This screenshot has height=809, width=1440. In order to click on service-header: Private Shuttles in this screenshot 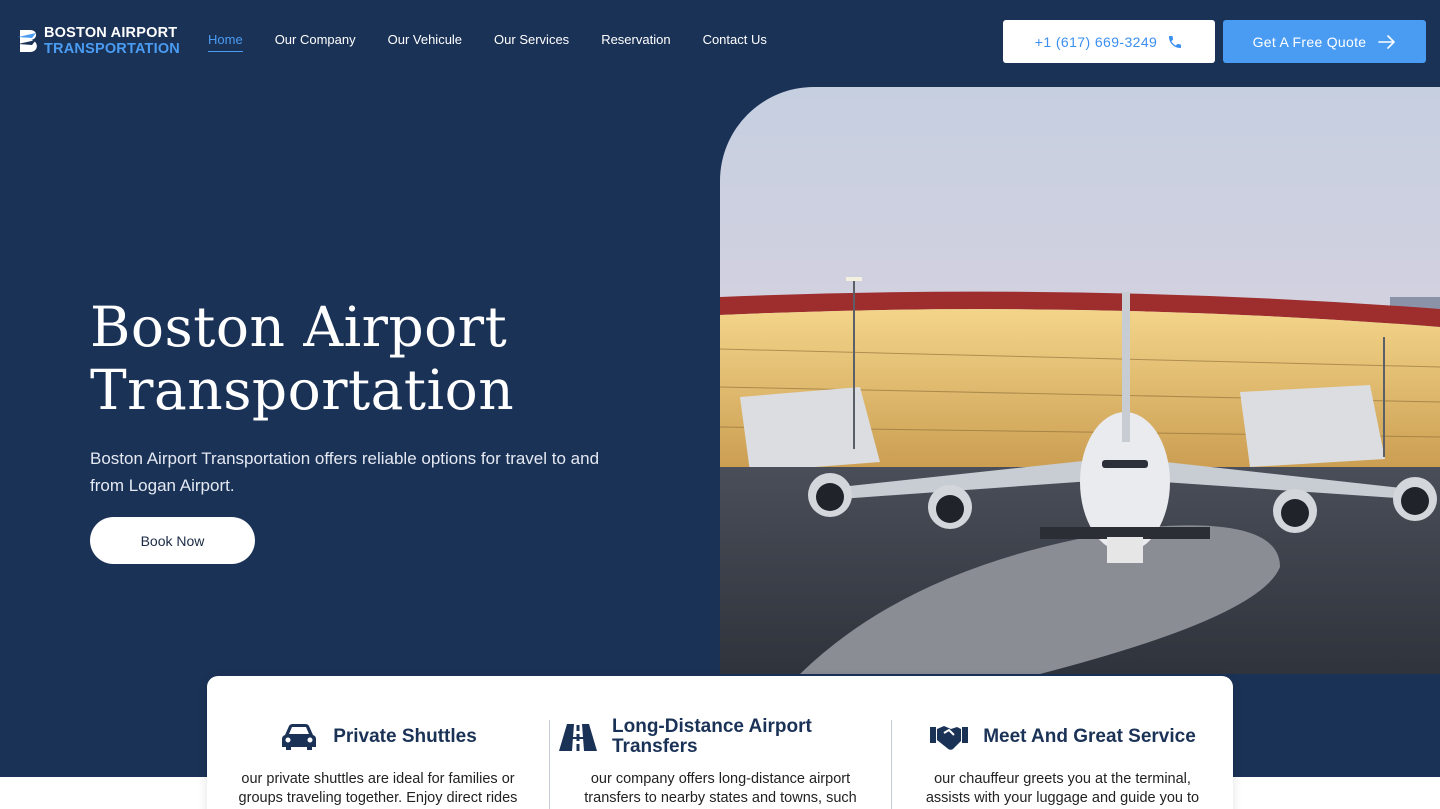, I will do `click(378, 737)`.